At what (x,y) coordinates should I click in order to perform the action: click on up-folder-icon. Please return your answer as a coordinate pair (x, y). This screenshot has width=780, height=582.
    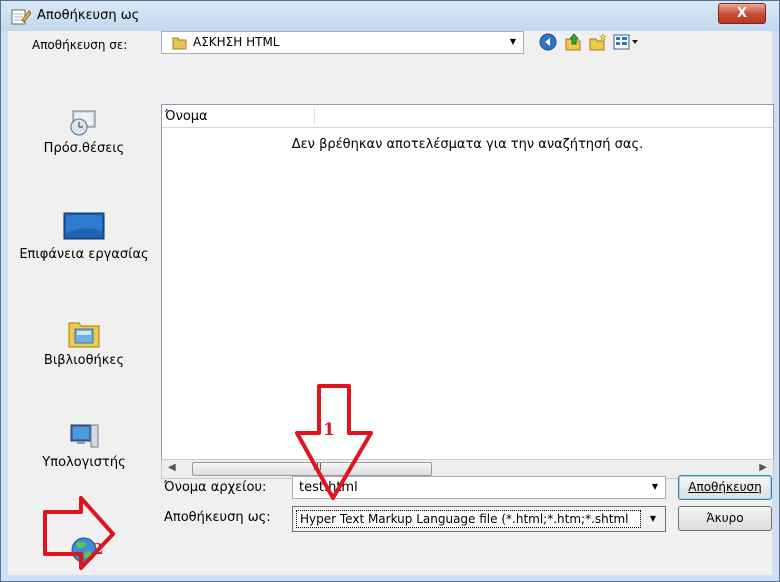
    Looking at the image, I should click on (573, 42).